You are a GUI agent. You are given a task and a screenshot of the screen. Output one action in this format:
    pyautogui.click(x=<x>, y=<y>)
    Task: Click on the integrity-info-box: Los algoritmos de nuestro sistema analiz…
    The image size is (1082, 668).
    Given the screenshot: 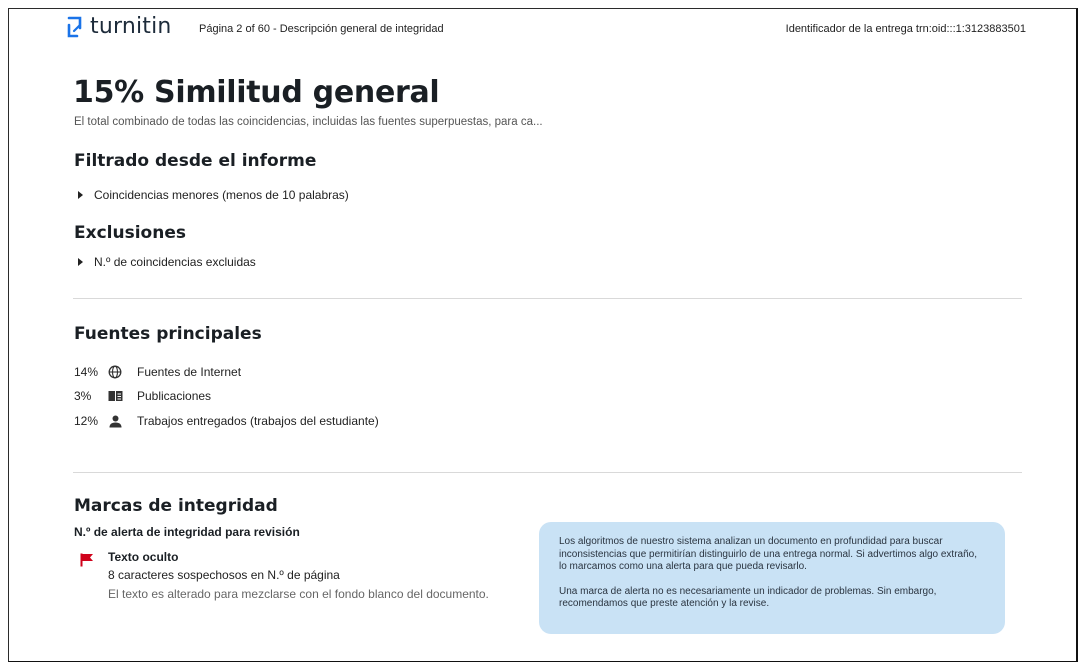 What is the action you would take?
    pyautogui.click(x=772, y=578)
    